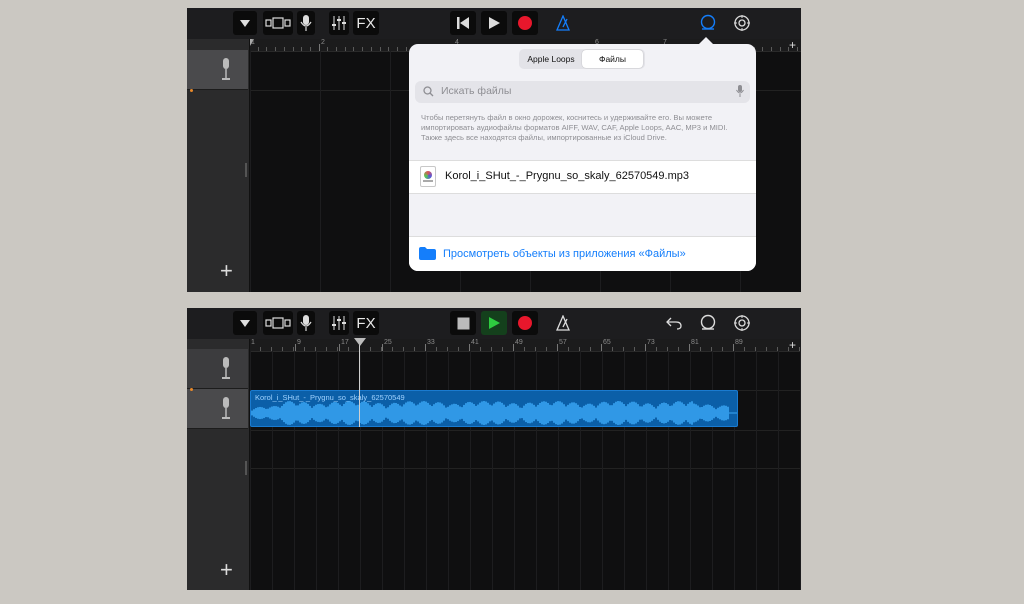 The width and height of the screenshot is (1024, 604). Describe the element at coordinates (651, 342) in the screenshot. I see `ruler-number: 73` at that location.